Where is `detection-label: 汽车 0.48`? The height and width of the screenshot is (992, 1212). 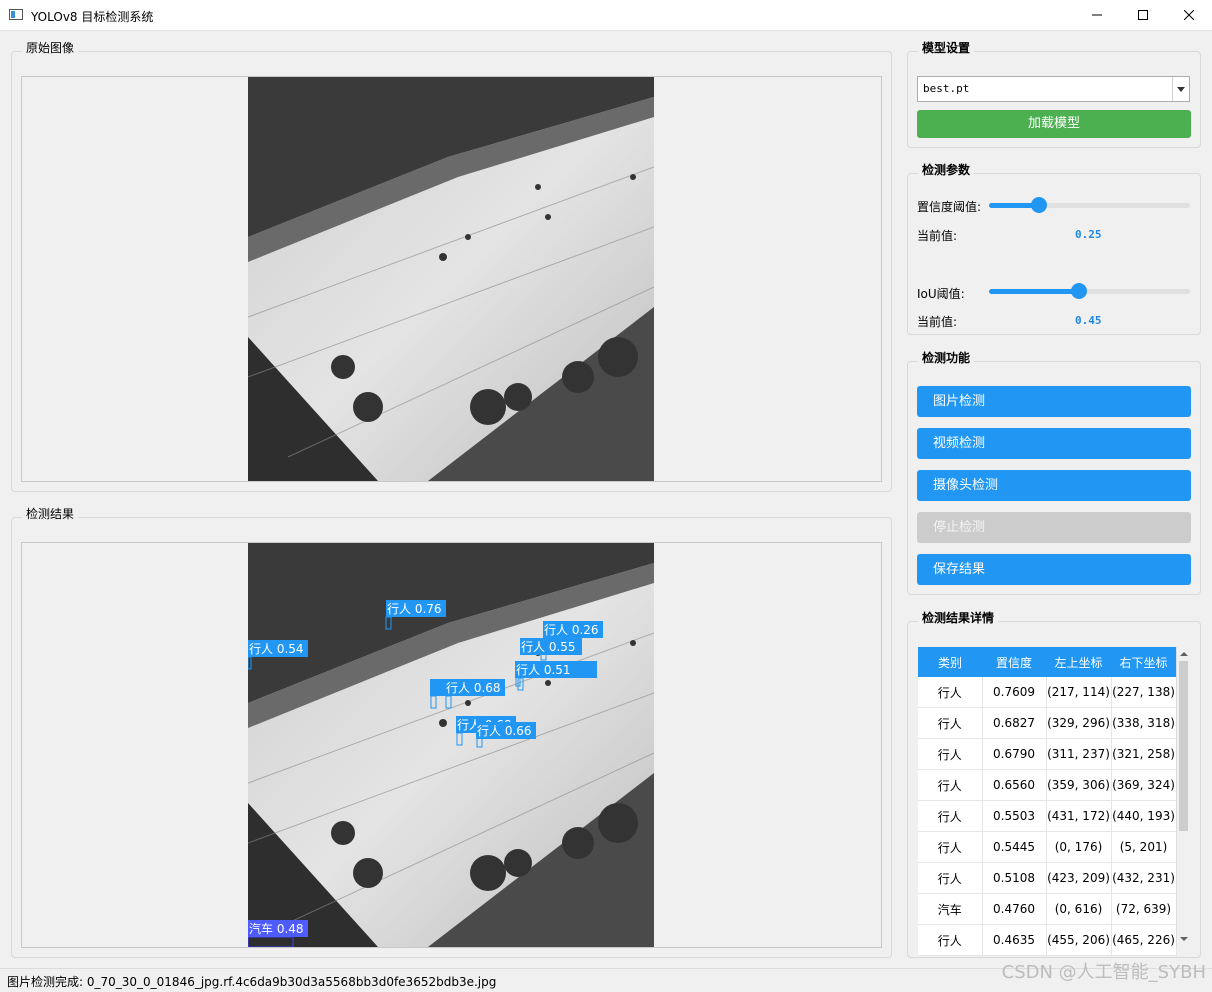 detection-label: 汽车 0.48 is located at coordinates (276, 928).